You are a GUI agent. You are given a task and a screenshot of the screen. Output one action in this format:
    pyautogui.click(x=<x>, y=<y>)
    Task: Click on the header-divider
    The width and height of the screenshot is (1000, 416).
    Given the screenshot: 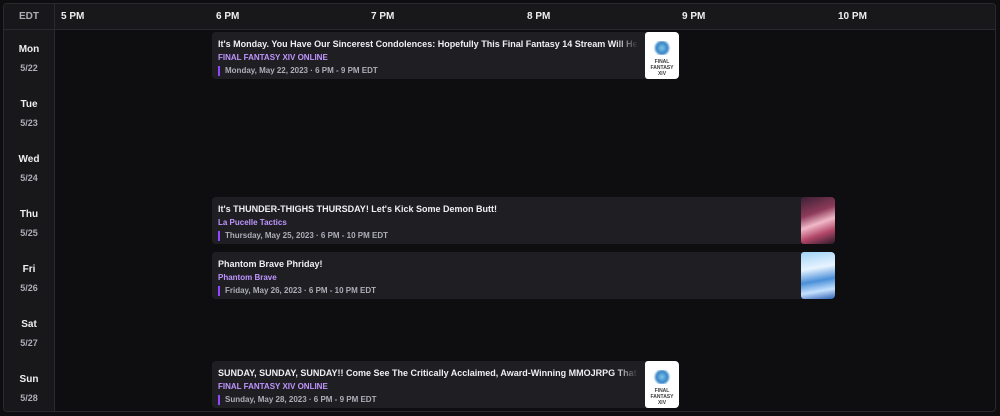 What is the action you would take?
    pyautogui.click(x=54, y=16)
    